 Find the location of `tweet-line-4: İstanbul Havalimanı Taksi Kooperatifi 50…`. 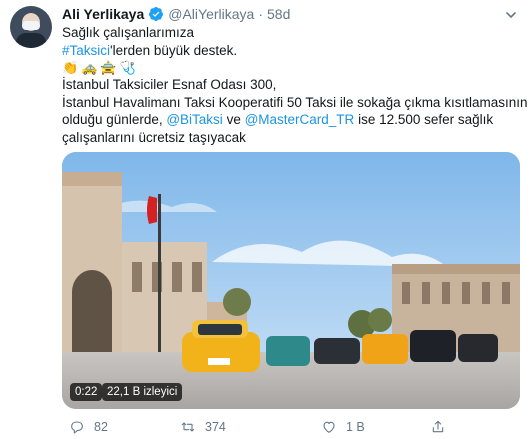

tweet-line-4: İstanbul Havalimanı Taksi Kooperatifi 50… is located at coordinates (295, 102).